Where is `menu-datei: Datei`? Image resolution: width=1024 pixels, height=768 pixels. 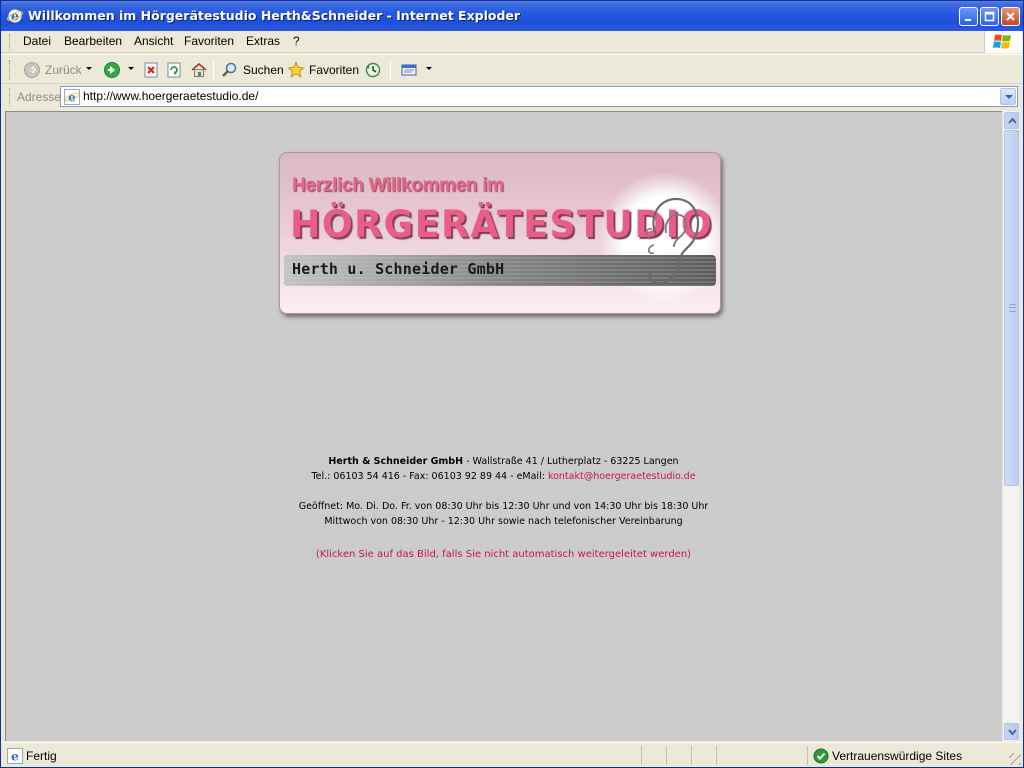 menu-datei: Datei is located at coordinates (37, 41).